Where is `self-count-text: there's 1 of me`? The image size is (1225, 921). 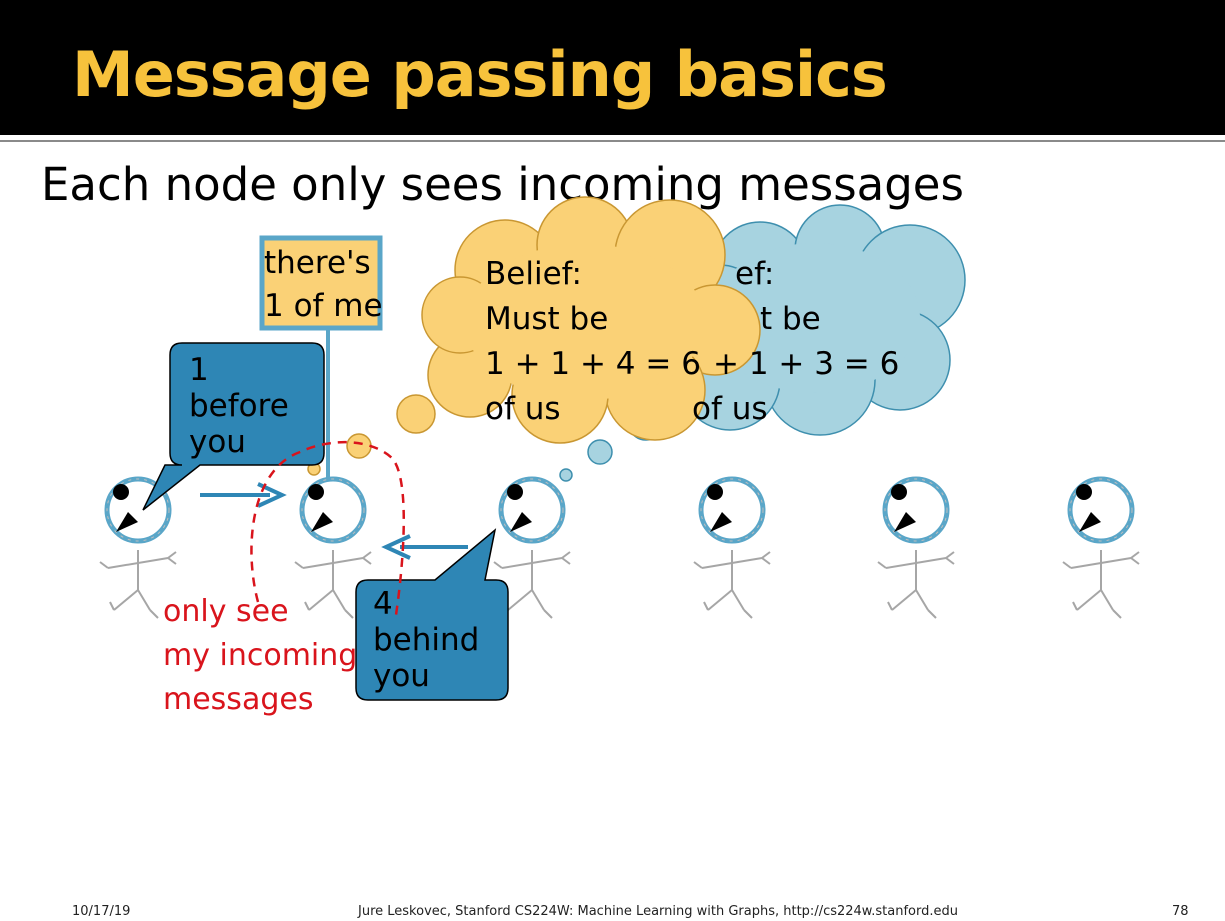 self-count-text: there's 1 of me is located at coordinates (323, 284).